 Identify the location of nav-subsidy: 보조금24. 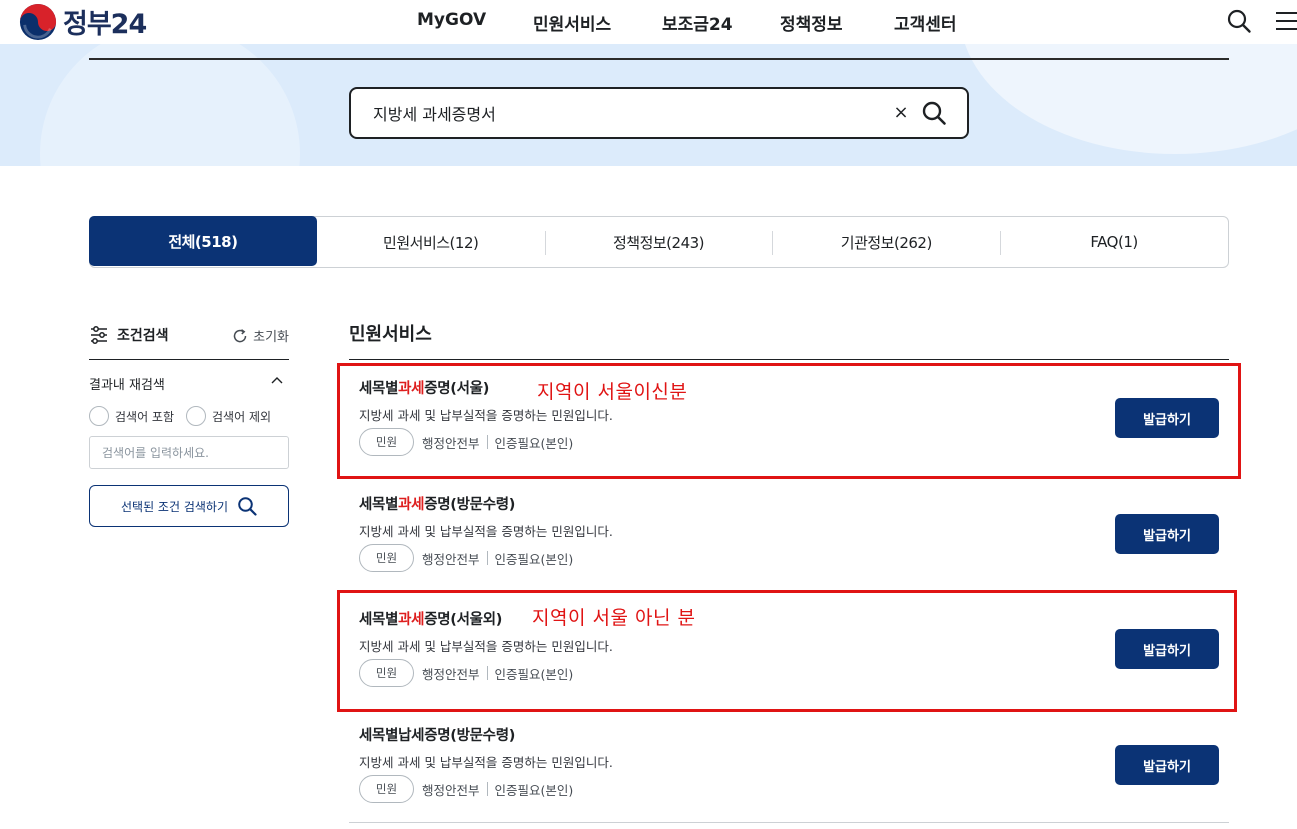
(697, 22).